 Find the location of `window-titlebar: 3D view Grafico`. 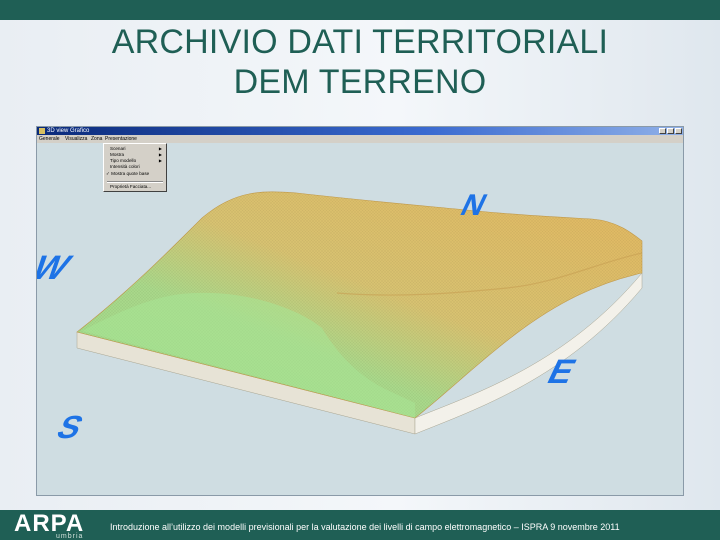

window-titlebar: 3D view Grafico is located at coordinates (360, 131).